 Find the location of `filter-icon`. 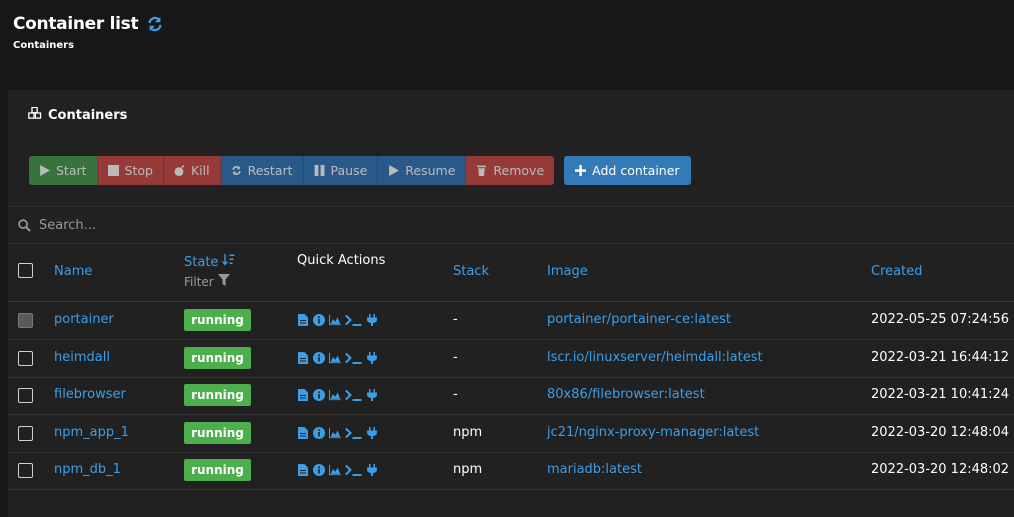

filter-icon is located at coordinates (223, 281).